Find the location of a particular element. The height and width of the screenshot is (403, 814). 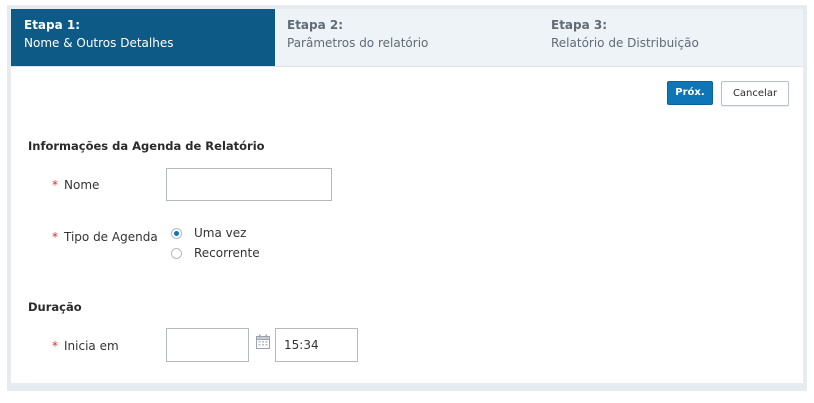

step-1-subtitle: Nome & Outros Detalhes is located at coordinates (99, 43).